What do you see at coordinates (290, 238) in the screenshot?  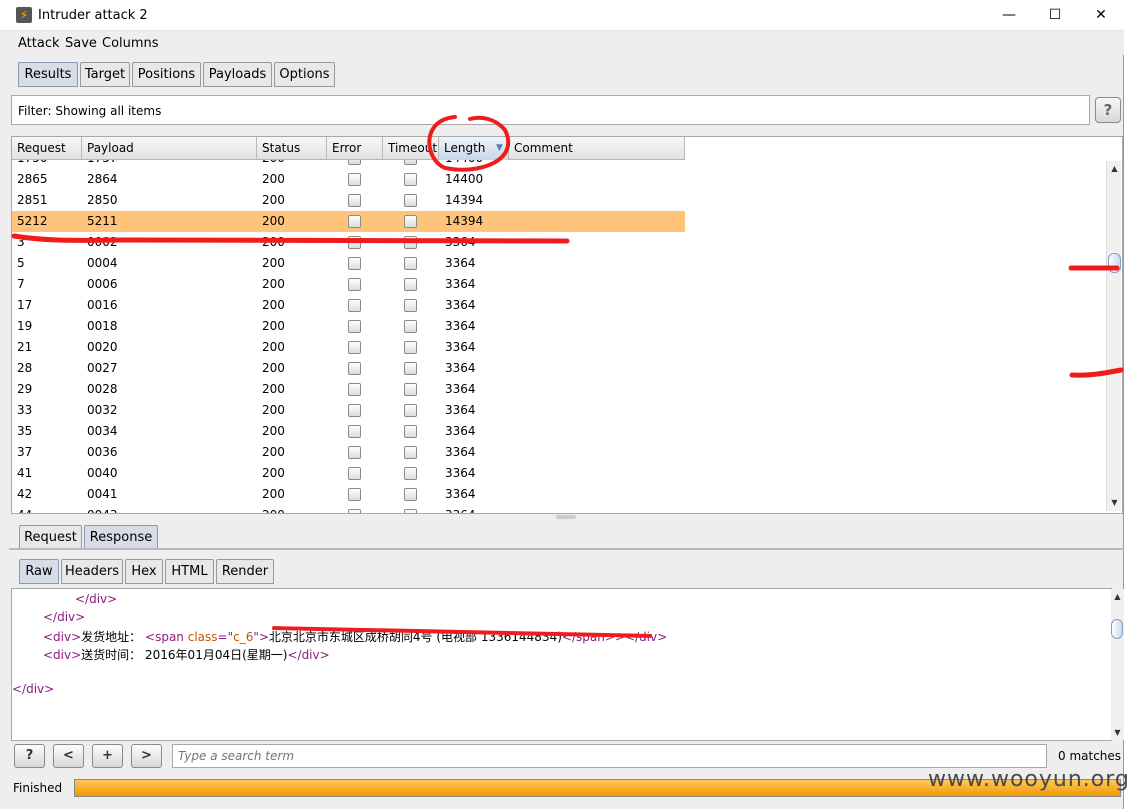 I see `red-underline-annotation` at bounding box center [290, 238].